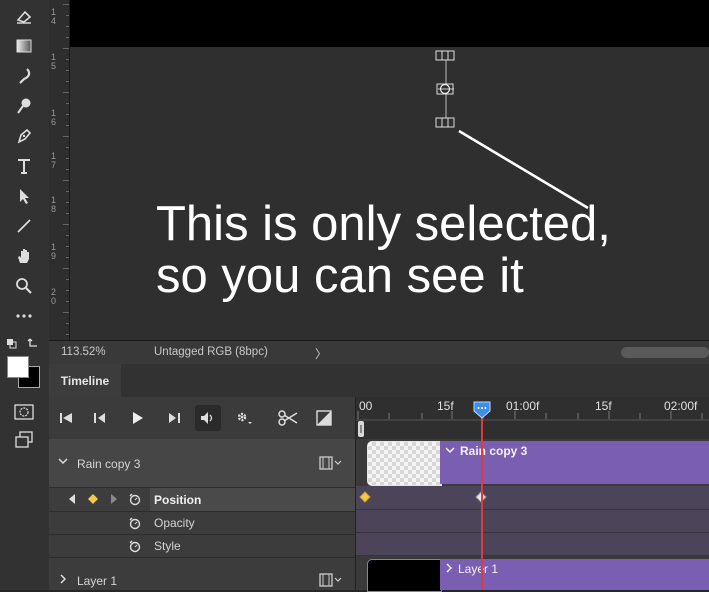 This screenshot has height=592, width=709. What do you see at coordinates (24, 46) in the screenshot?
I see `gradient-icon` at bounding box center [24, 46].